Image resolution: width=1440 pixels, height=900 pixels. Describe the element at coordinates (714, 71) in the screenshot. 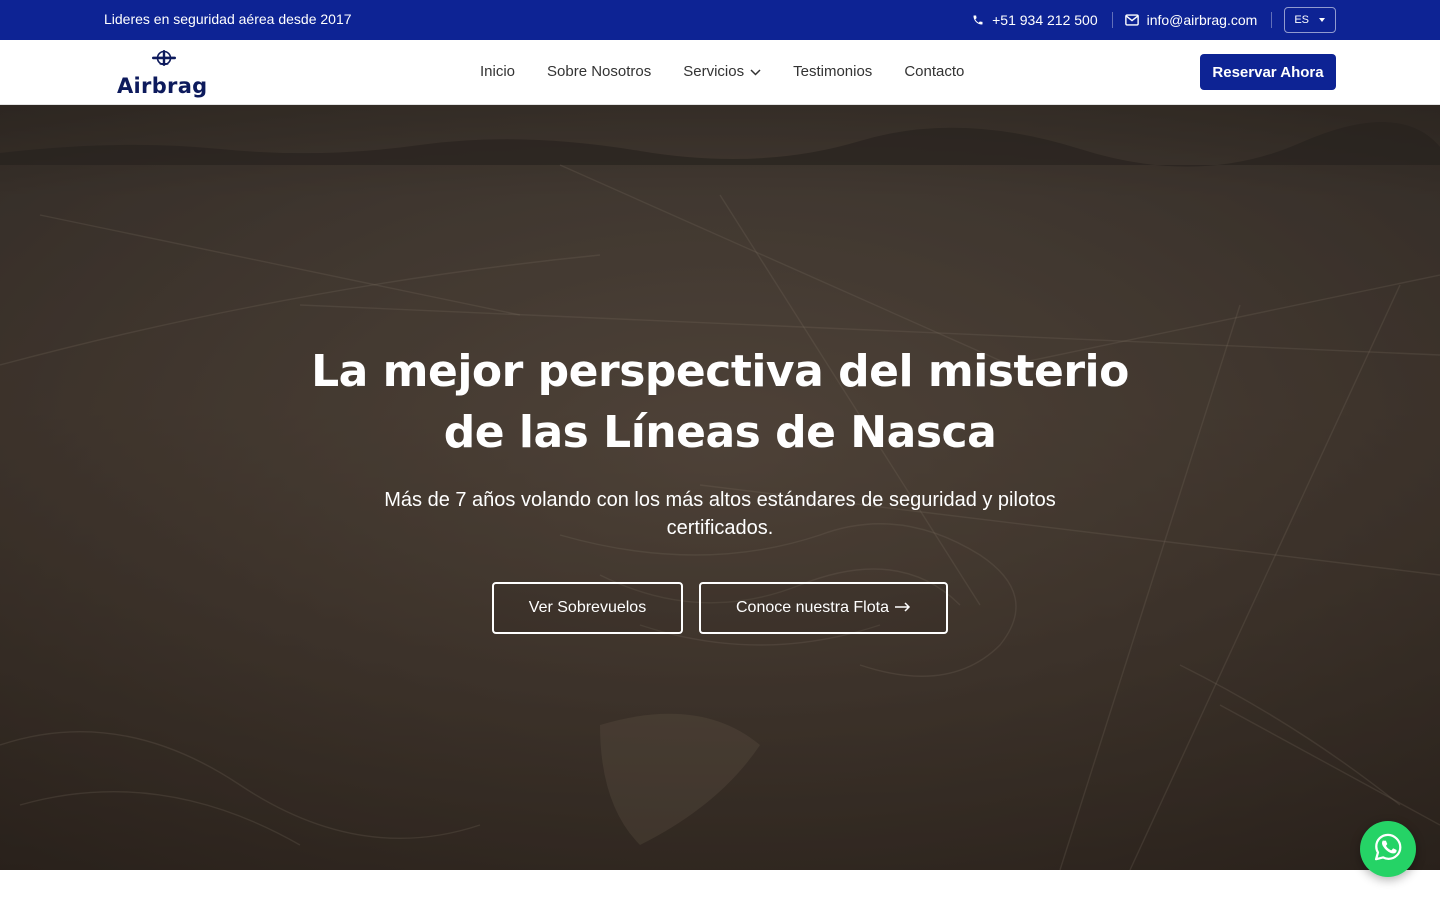

I see `nav-servicios-label: Servicios` at that location.